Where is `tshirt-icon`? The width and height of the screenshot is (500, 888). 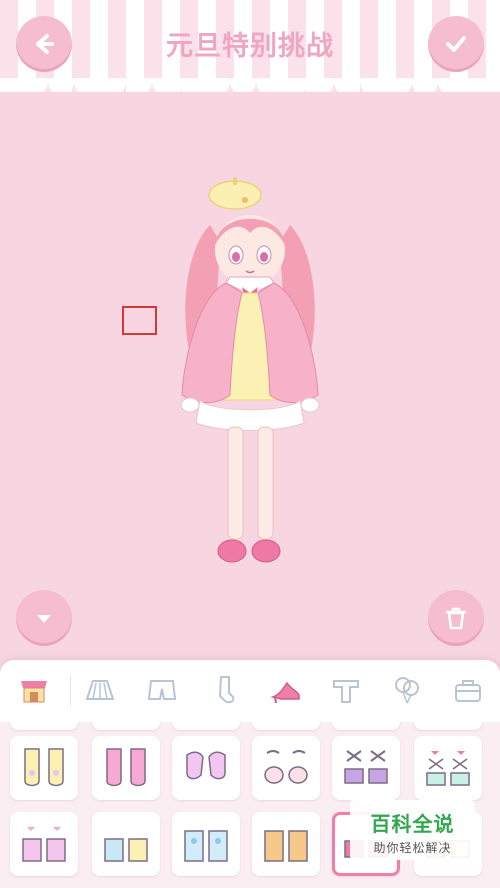
tshirt-icon is located at coordinates (346, 691).